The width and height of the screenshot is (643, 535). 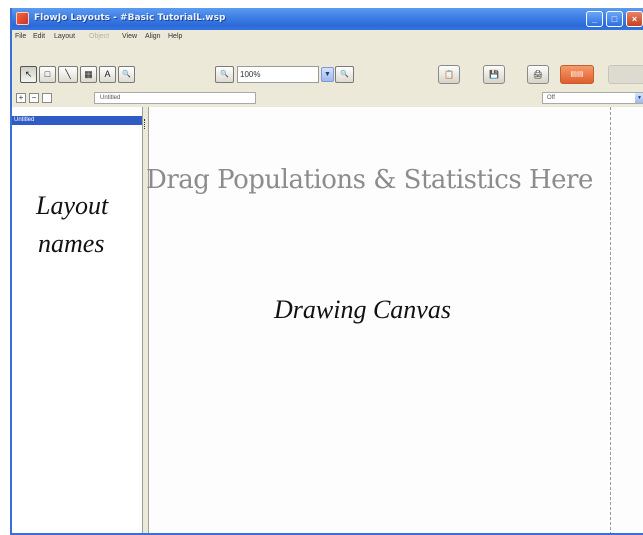 What do you see at coordinates (64, 36) in the screenshot?
I see `menu-layout: Layout` at bounding box center [64, 36].